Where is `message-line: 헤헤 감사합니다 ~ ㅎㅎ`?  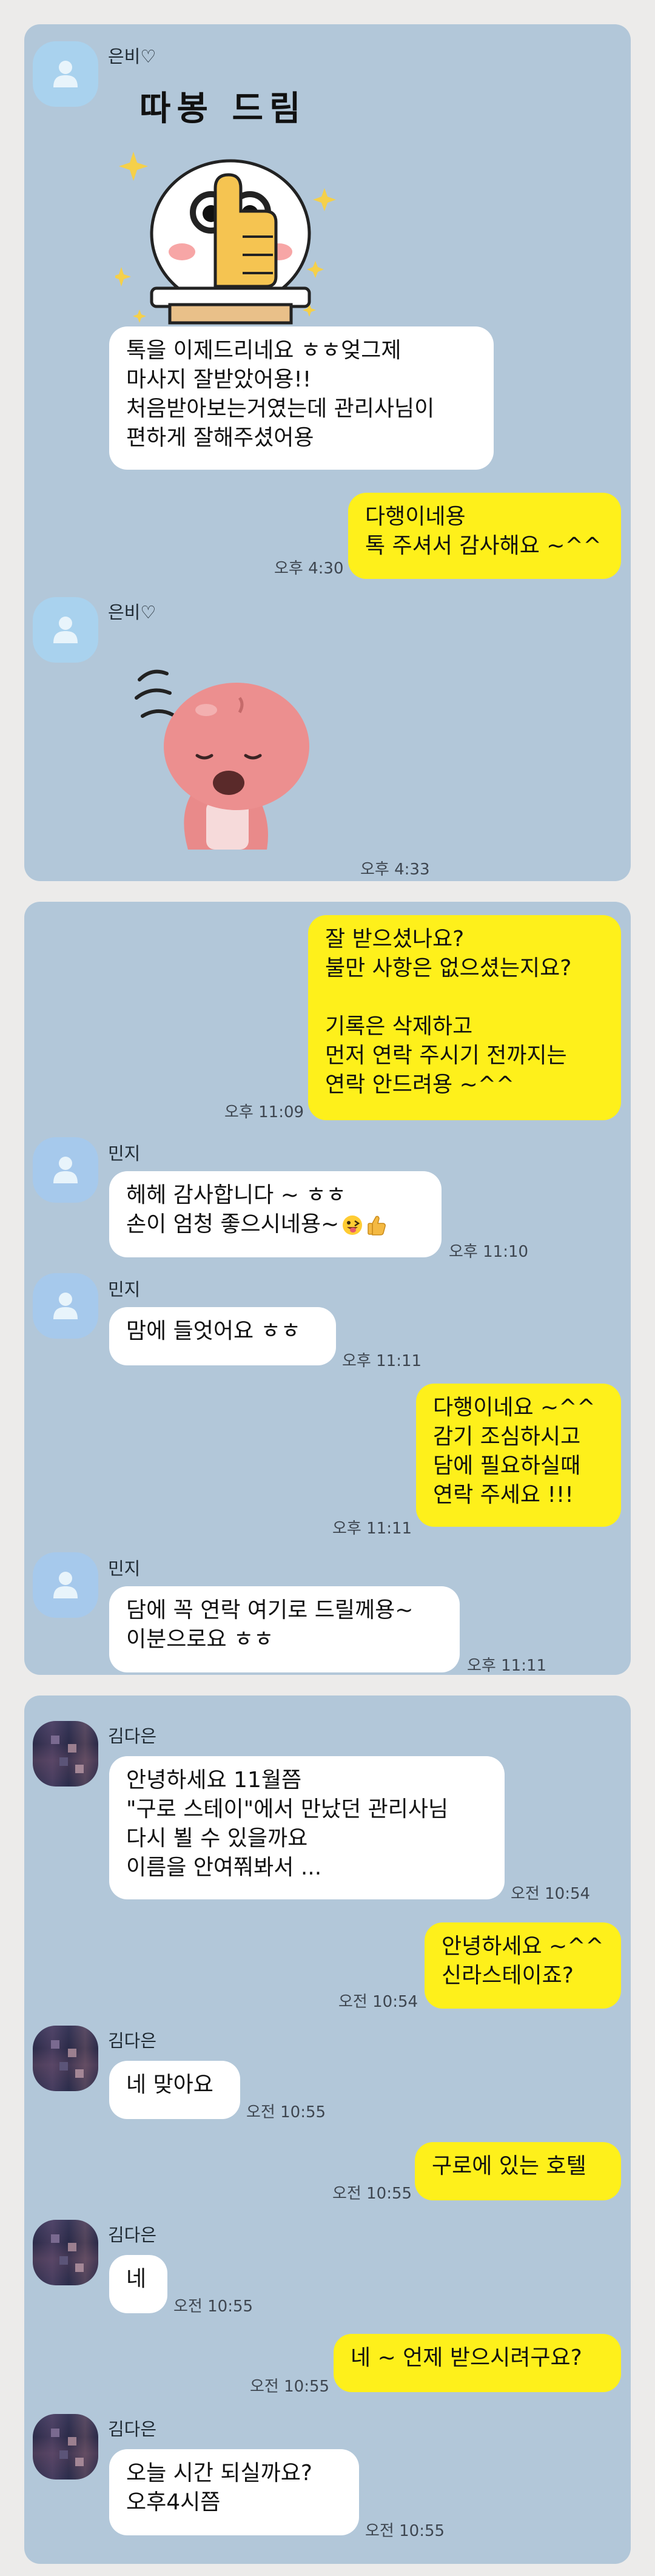
message-line: 헤헤 감사합니다 ~ ㅎㅎ is located at coordinates (236, 1195).